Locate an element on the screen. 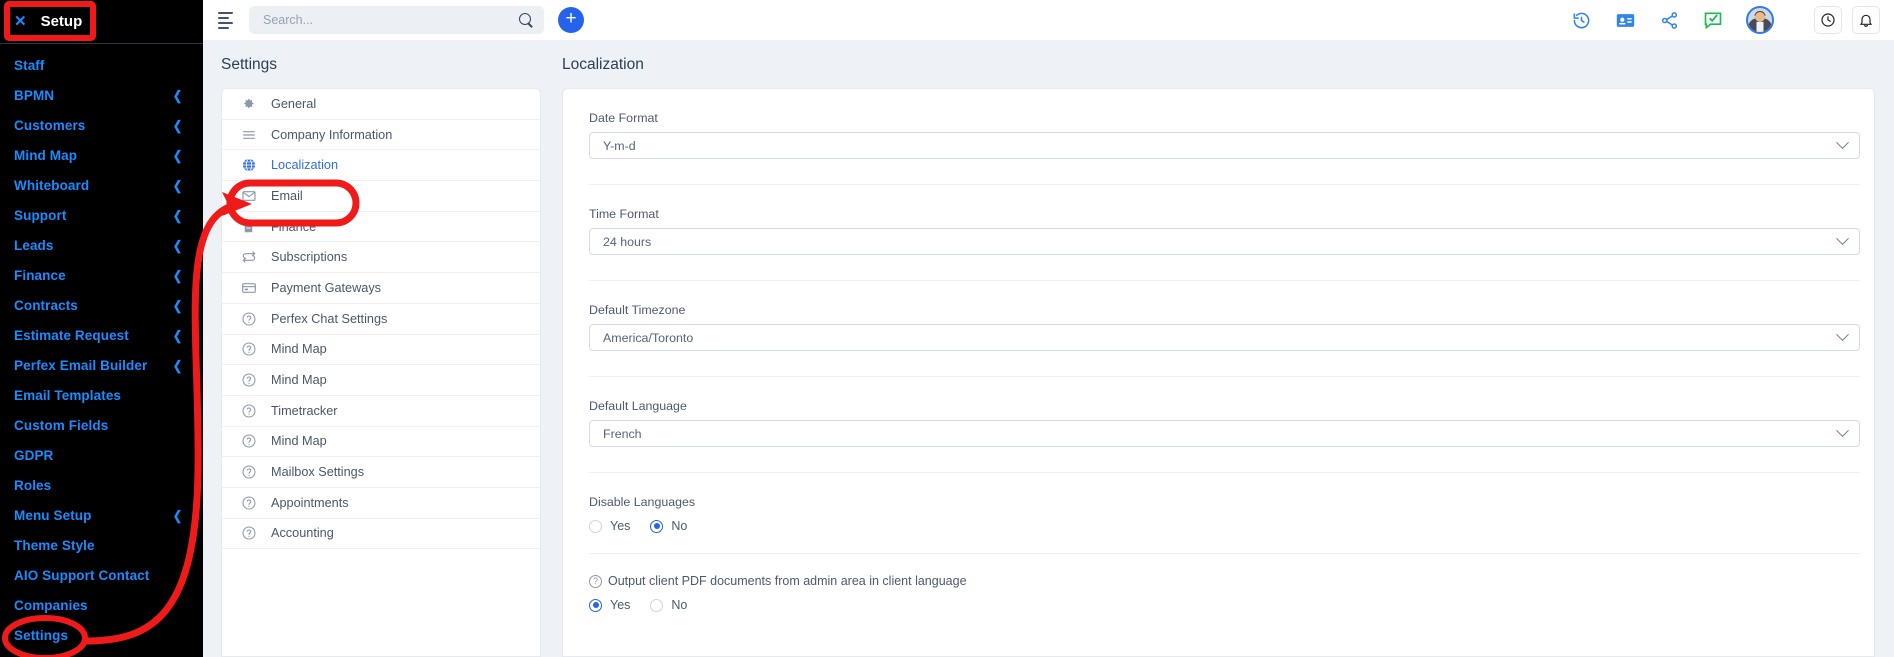 Image resolution: width=1894 pixels, height=657 pixels. sidebar-item-label: Whiteboard is located at coordinates (52, 185).